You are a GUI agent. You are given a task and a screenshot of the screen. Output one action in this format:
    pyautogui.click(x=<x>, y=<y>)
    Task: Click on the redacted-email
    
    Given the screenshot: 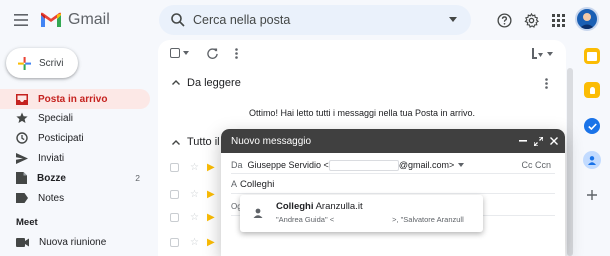 What is the action you would take?
    pyautogui.click(x=363, y=165)
    